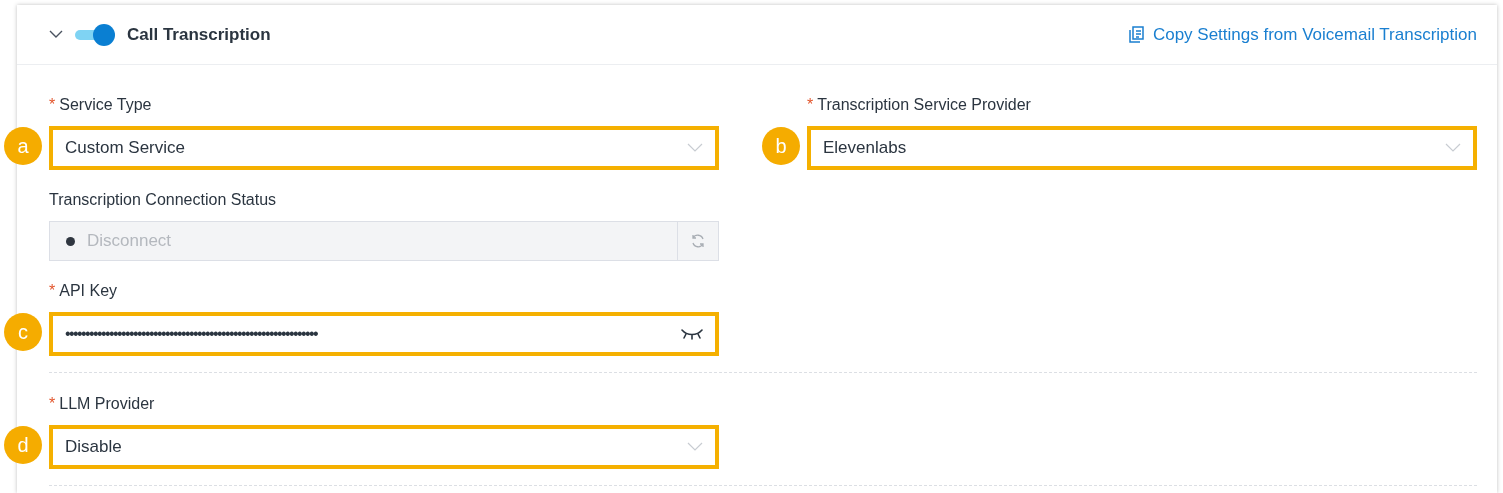 The width and height of the screenshot is (1503, 493). Describe the element at coordinates (1302, 34) in the screenshot. I see `copy-settings-link: Copy Settings from Voicemail Transcription` at that location.